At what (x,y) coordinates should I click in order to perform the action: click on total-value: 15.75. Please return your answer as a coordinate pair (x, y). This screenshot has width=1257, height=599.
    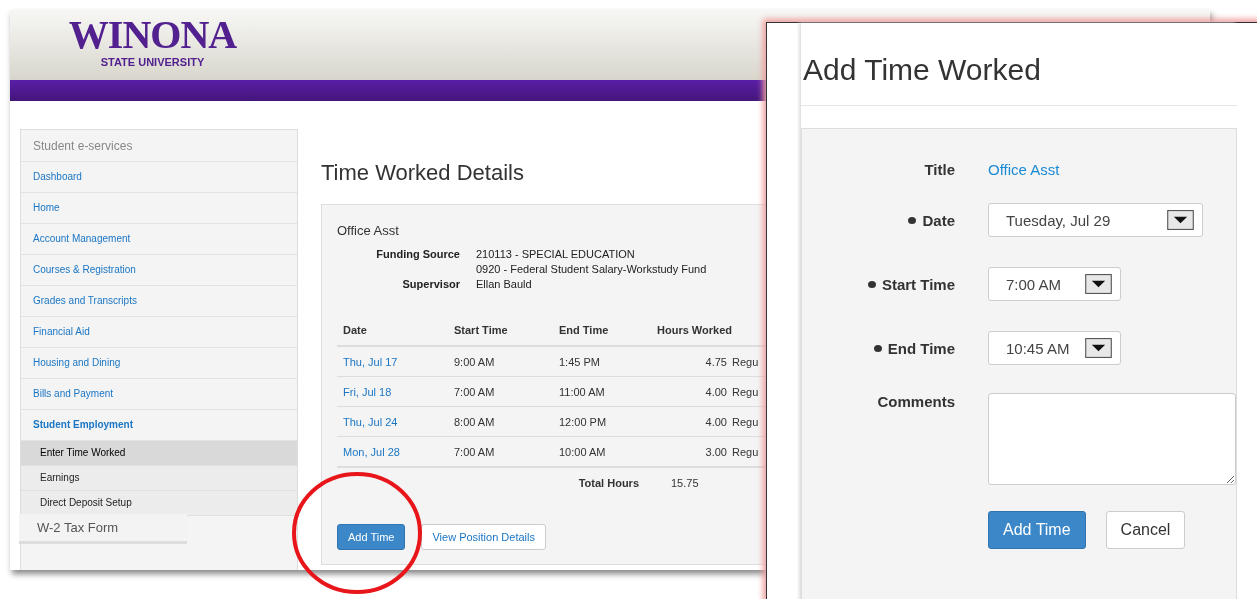
    Looking at the image, I should click on (684, 482).